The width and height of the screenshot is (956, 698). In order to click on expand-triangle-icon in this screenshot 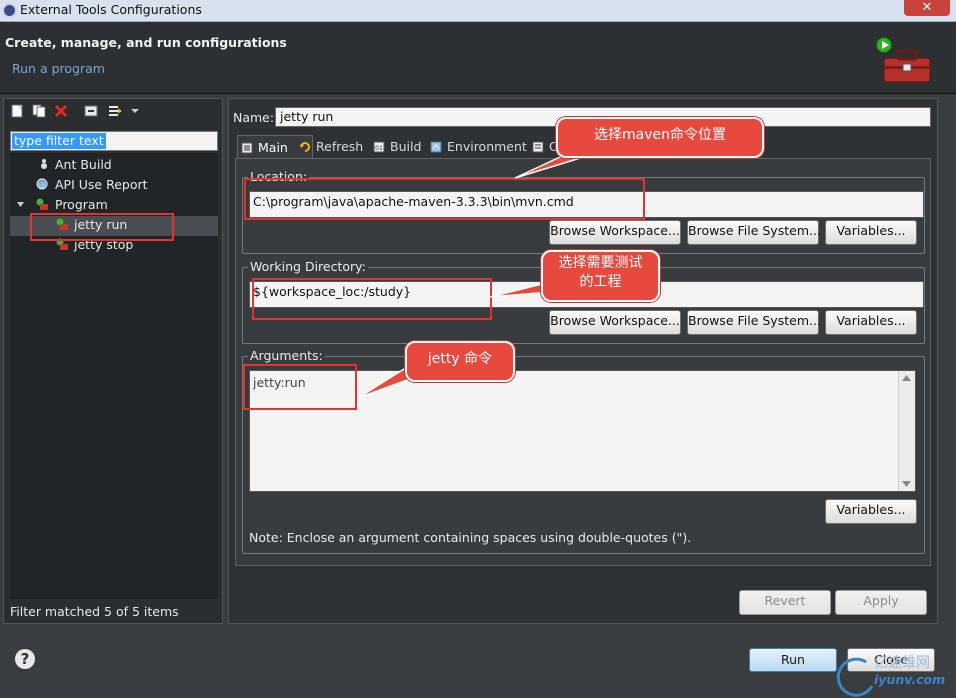, I will do `click(21, 204)`.